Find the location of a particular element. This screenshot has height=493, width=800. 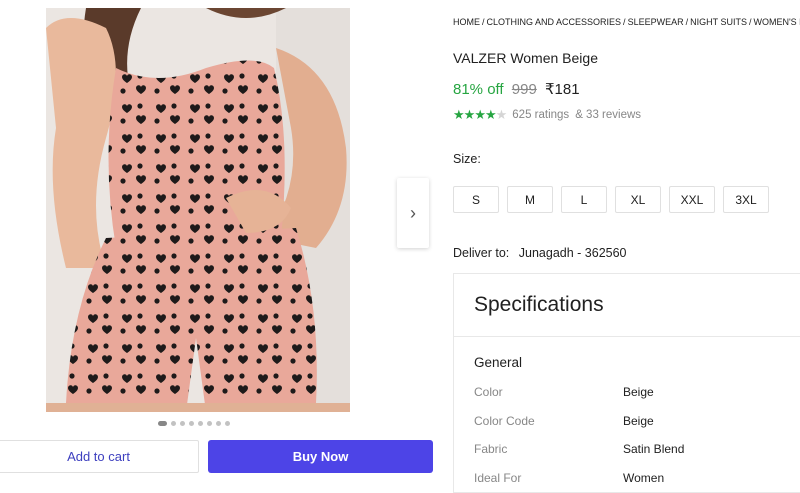

rating-row: ★★★★★ 625 ratings & 33 reviews is located at coordinates (547, 115).